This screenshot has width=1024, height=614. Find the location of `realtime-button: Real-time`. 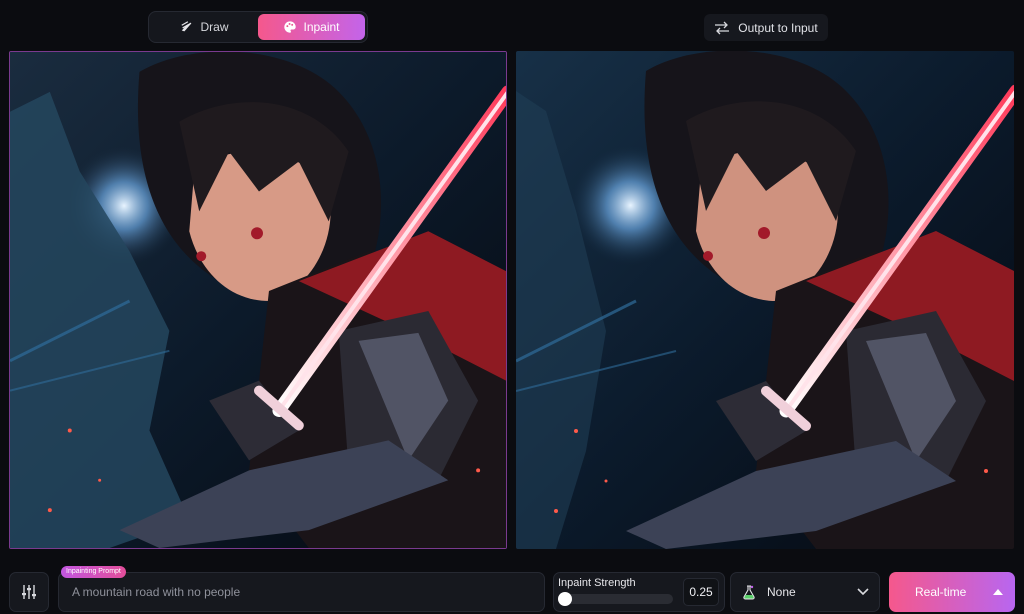

realtime-button: Real-time is located at coordinates (952, 592).